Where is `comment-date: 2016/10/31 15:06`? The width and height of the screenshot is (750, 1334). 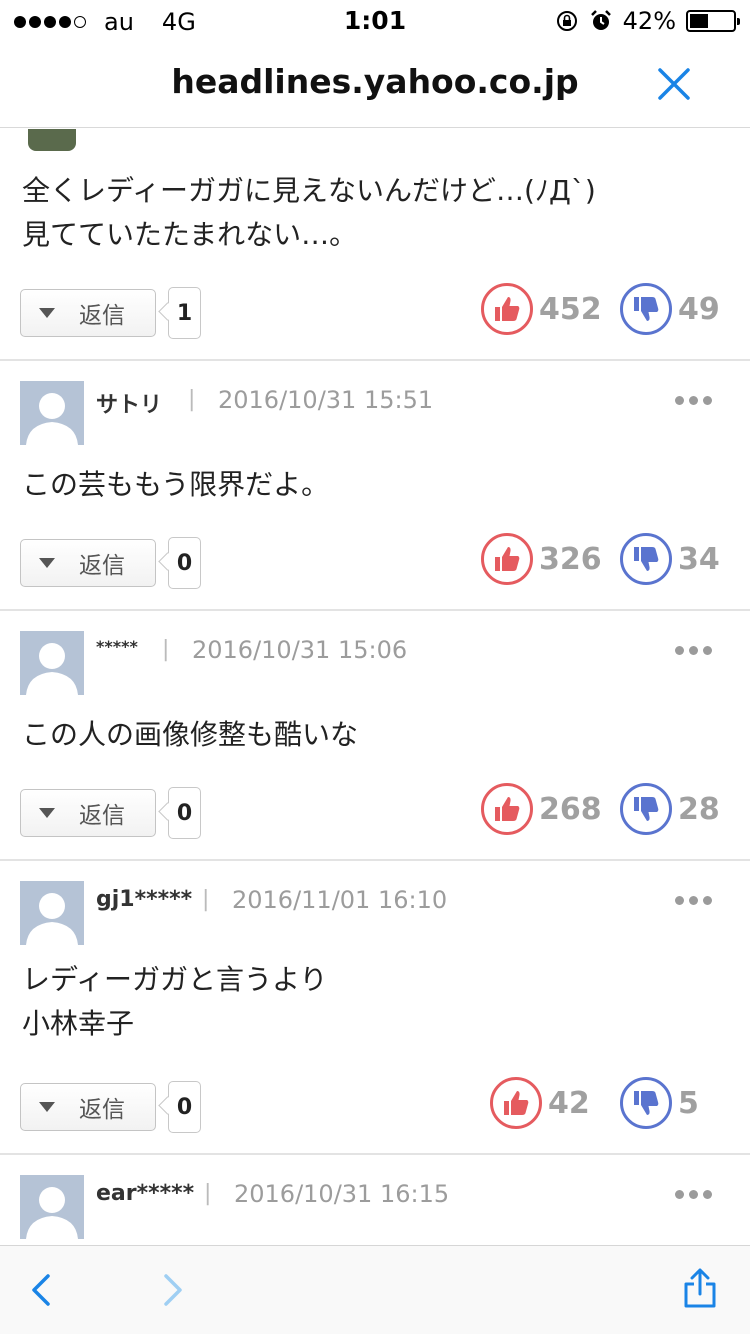 comment-date: 2016/10/31 15:06 is located at coordinates (300, 650).